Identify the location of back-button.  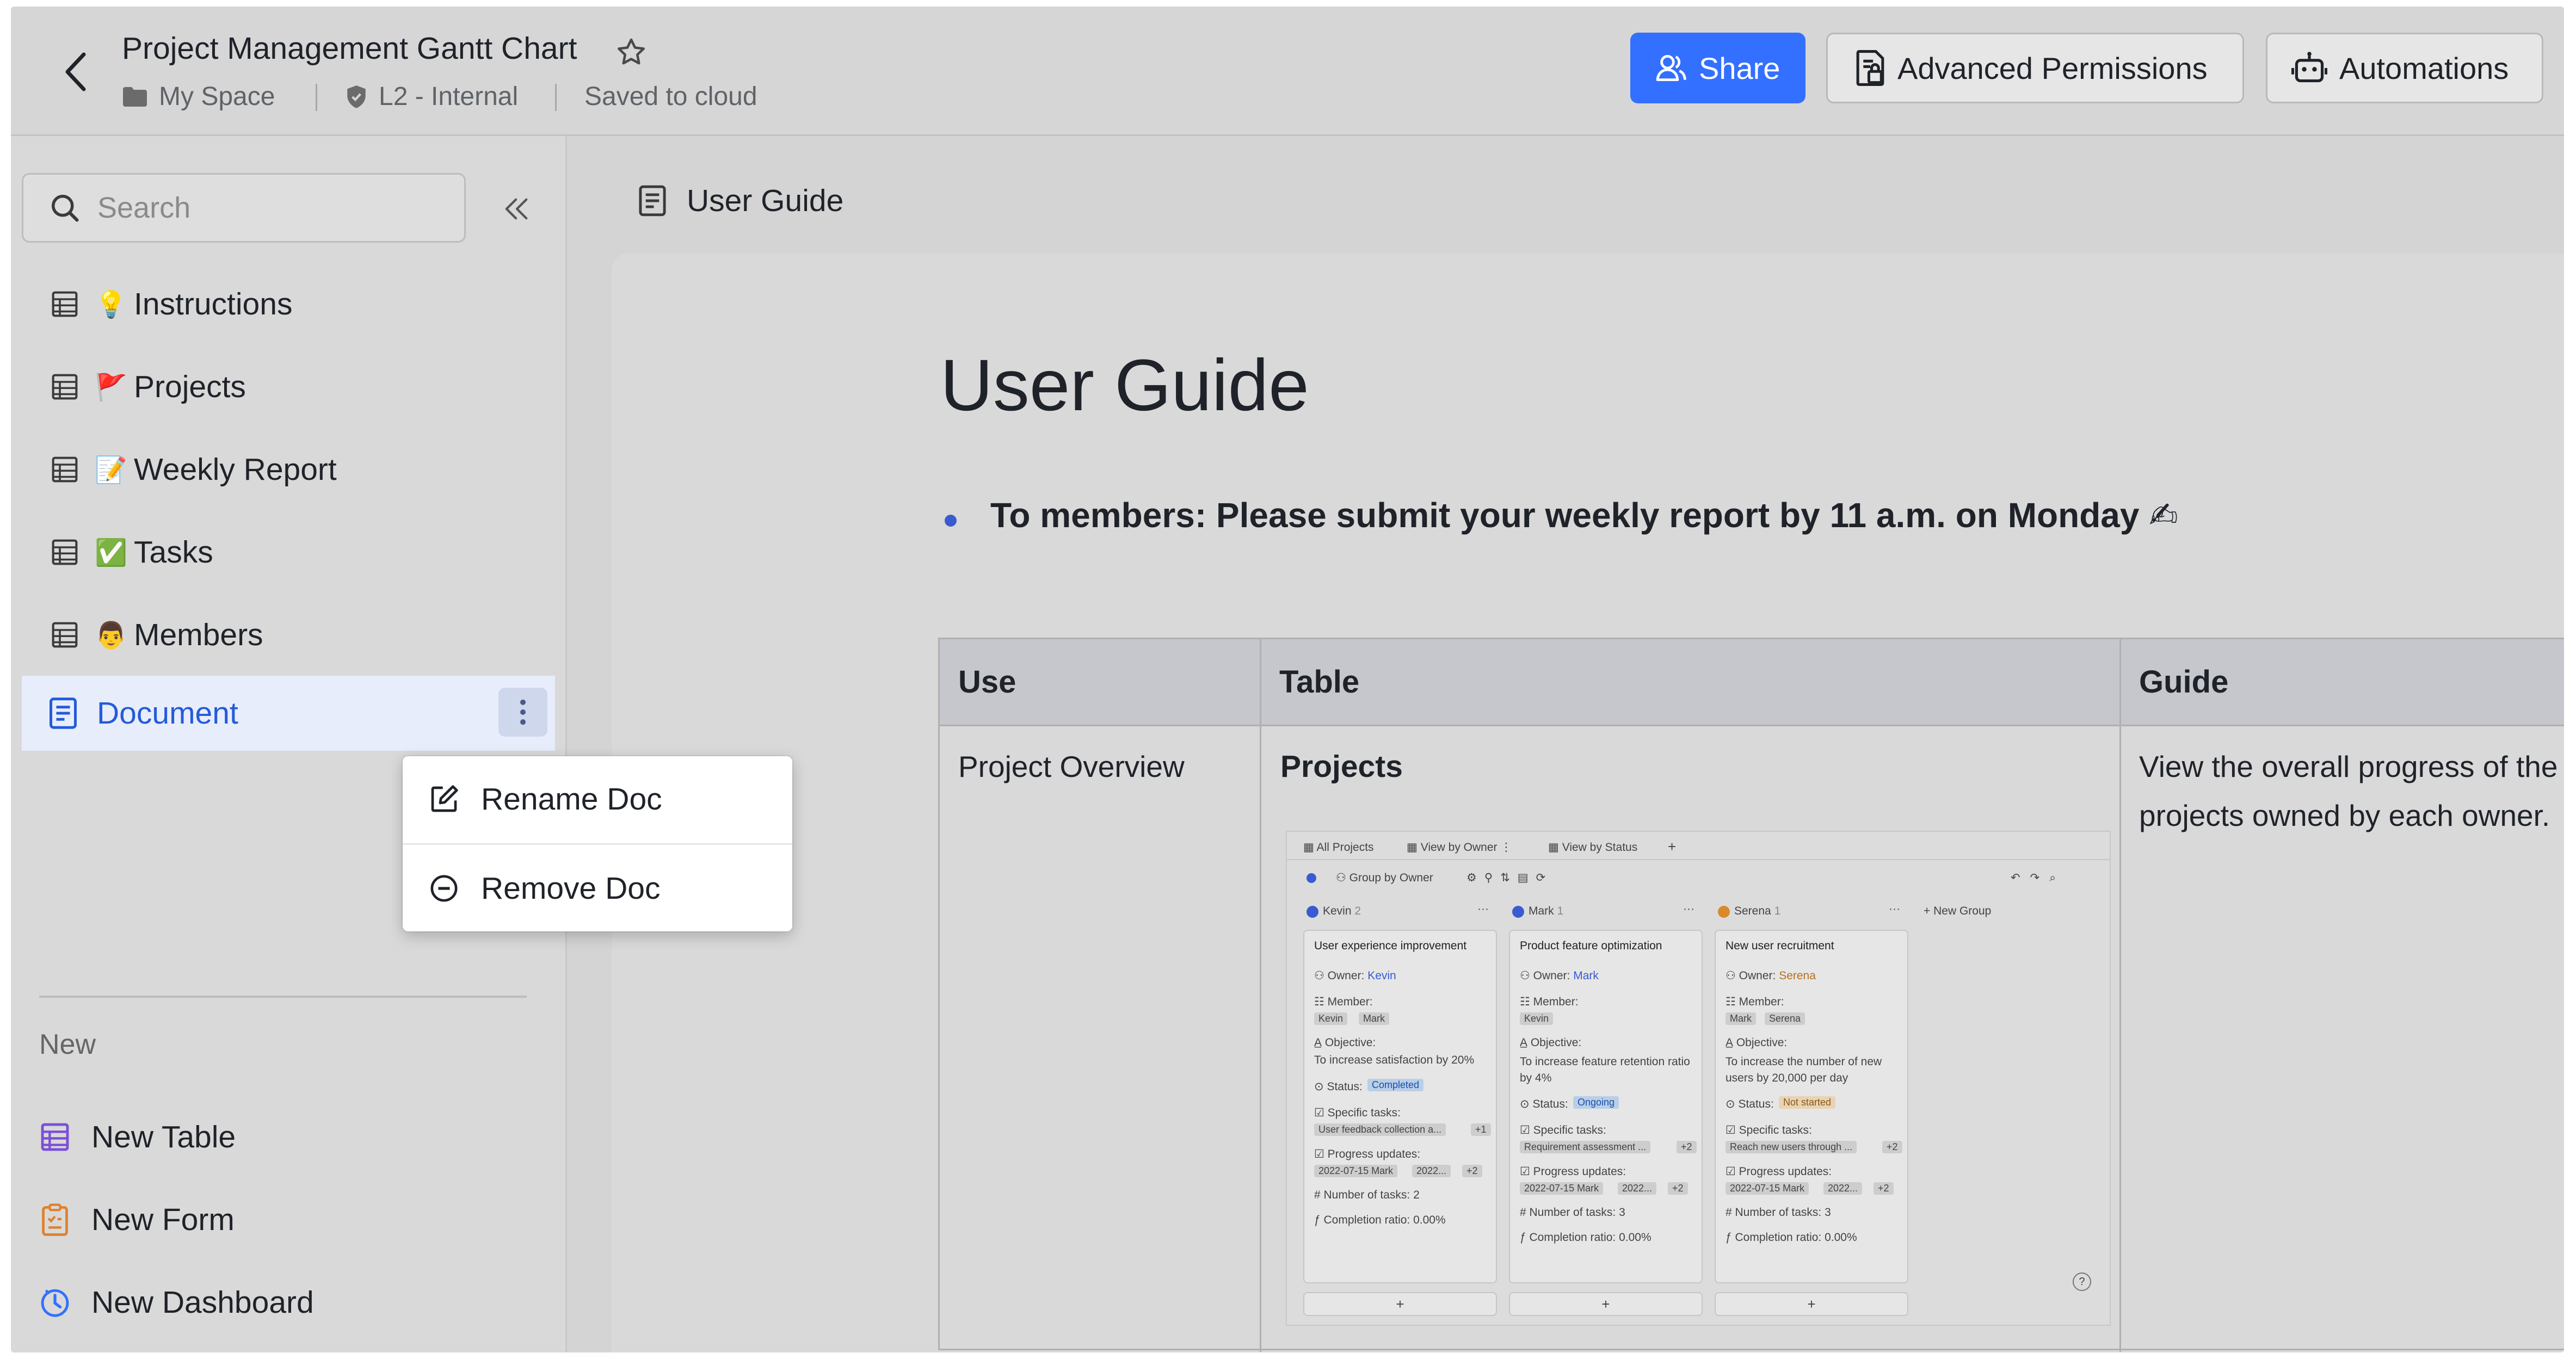
(76, 71).